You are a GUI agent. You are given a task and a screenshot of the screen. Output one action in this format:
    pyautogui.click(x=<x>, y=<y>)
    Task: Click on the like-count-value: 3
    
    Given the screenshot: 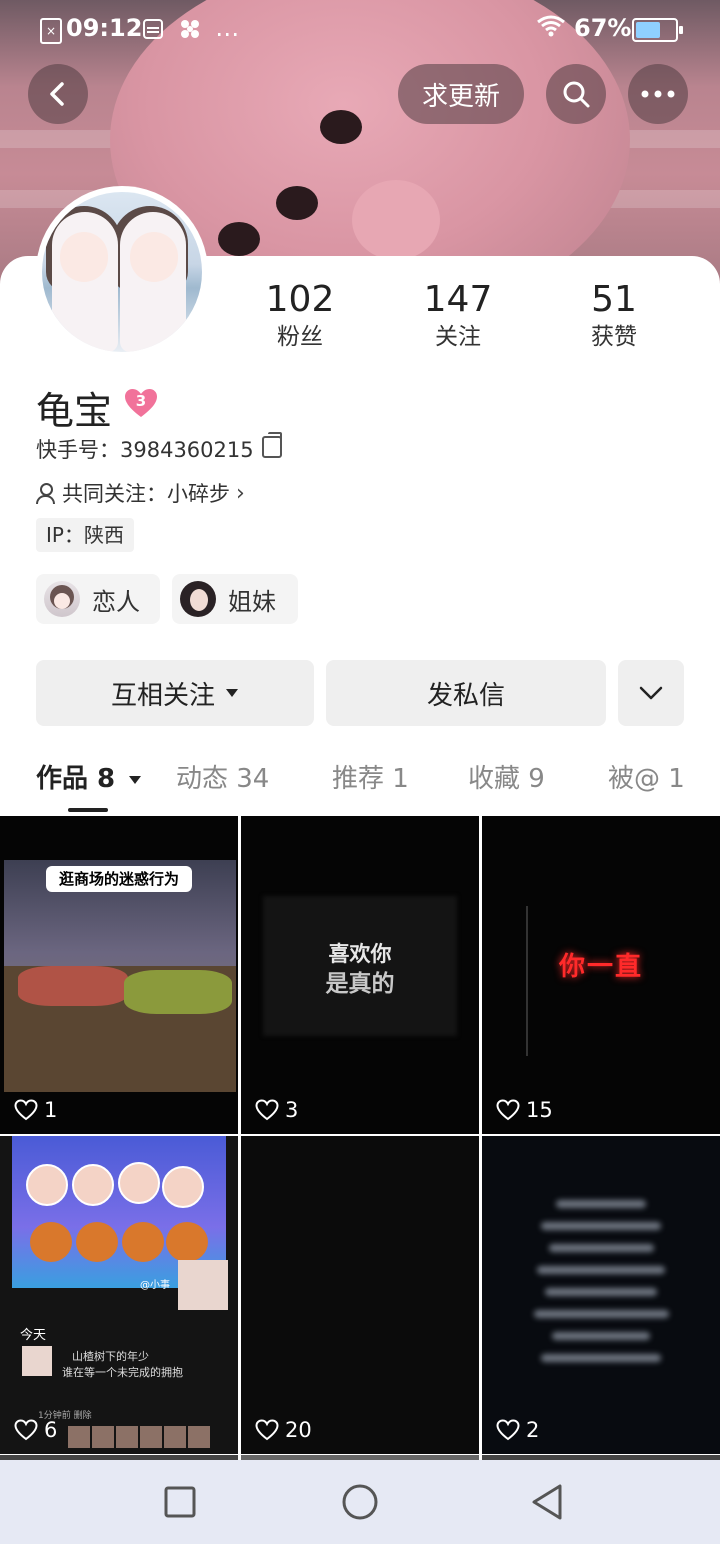 What is the action you would take?
    pyautogui.click(x=292, y=1110)
    